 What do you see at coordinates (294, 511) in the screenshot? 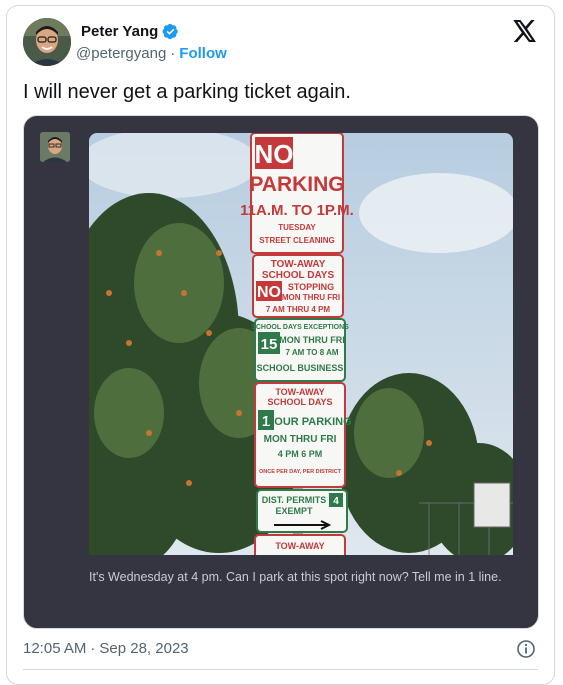
I see `sign5-line3: EXEMPT` at bounding box center [294, 511].